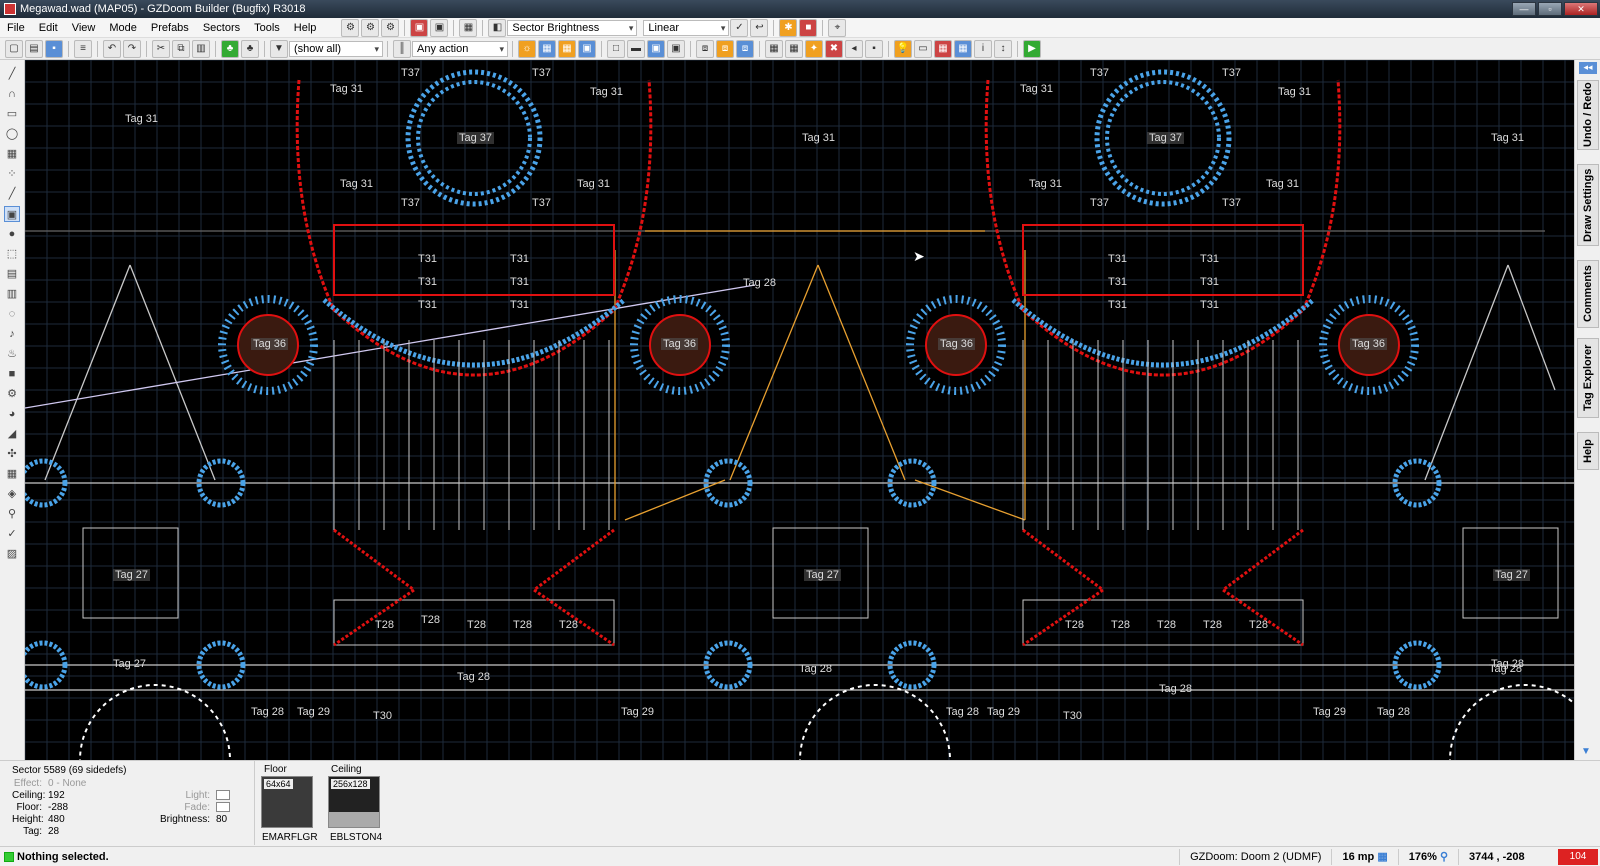  I want to click on flip-icon: ⧈, so click(745, 48).